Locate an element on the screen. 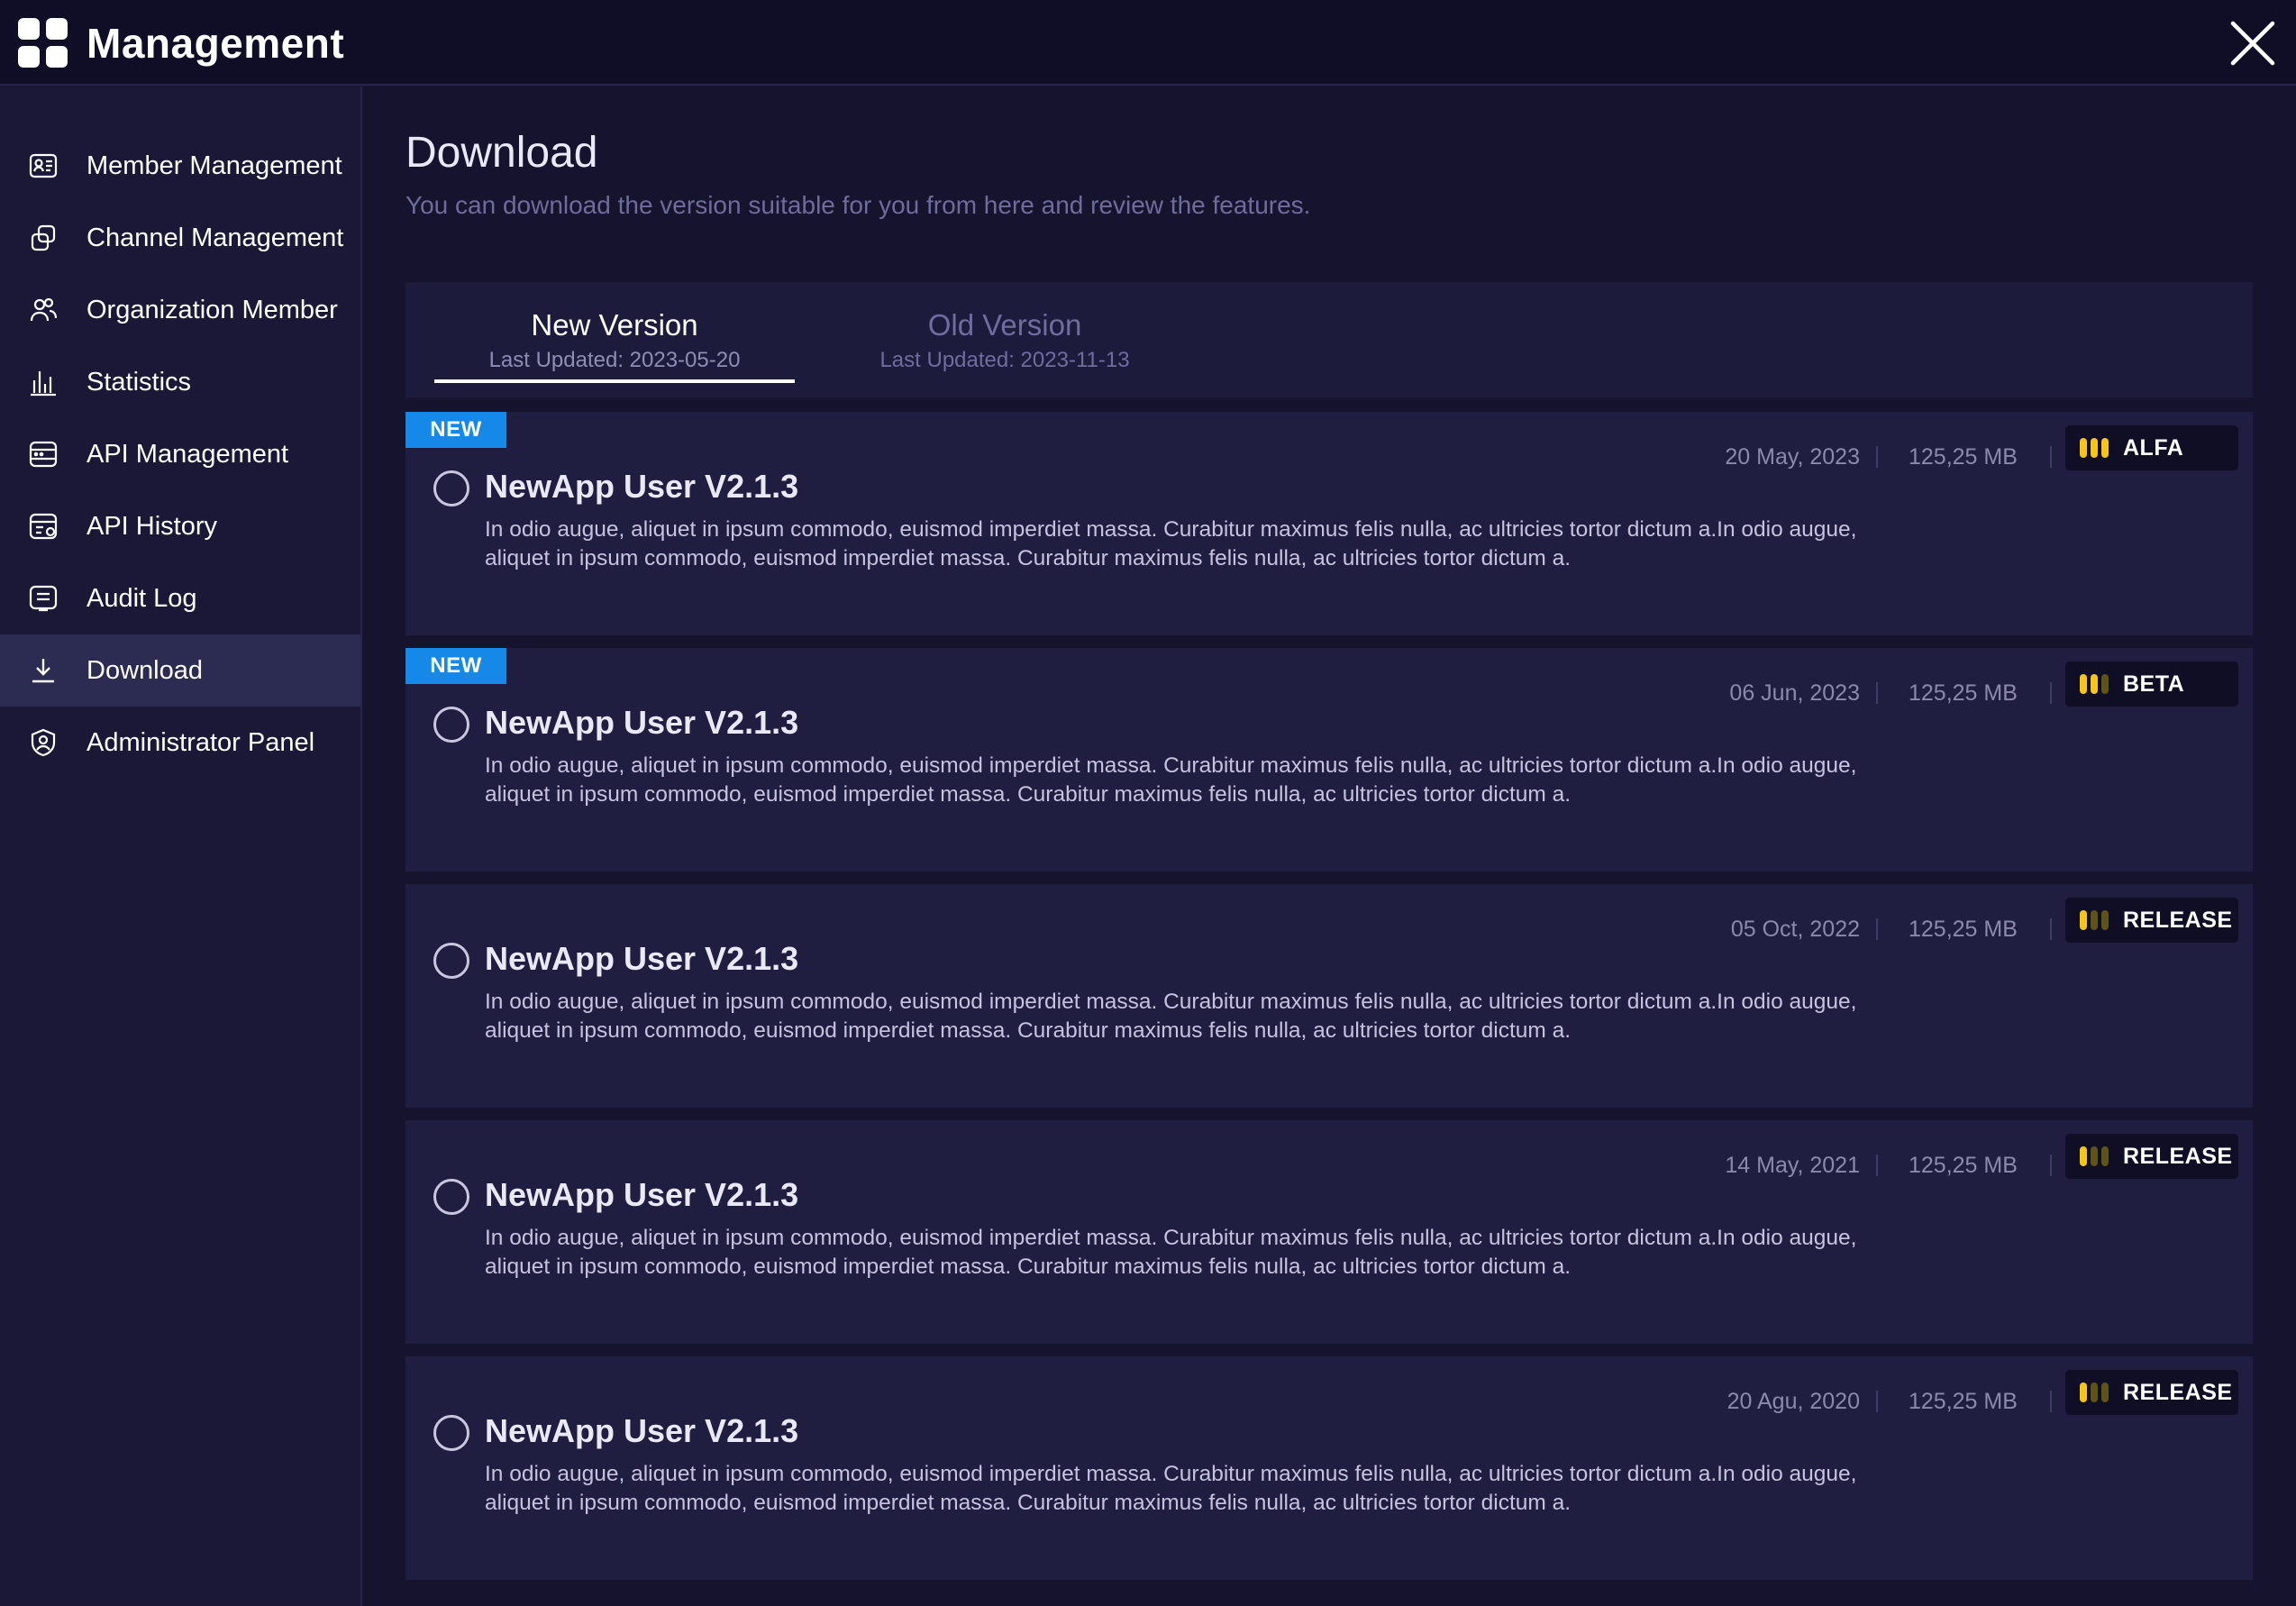  tab-date: Last Updated: 2023-11-13 is located at coordinates (1004, 360).